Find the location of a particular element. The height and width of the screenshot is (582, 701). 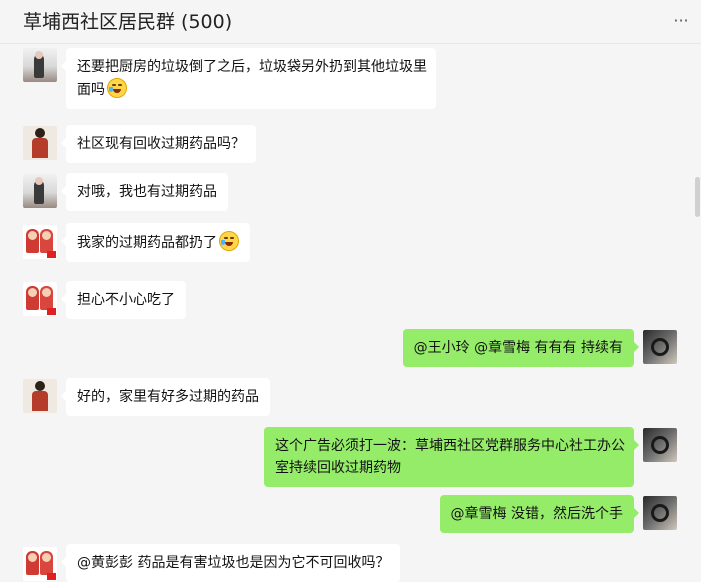

message-bubble: @章雪梅 没错，然后洗个手 is located at coordinates (539, 514).